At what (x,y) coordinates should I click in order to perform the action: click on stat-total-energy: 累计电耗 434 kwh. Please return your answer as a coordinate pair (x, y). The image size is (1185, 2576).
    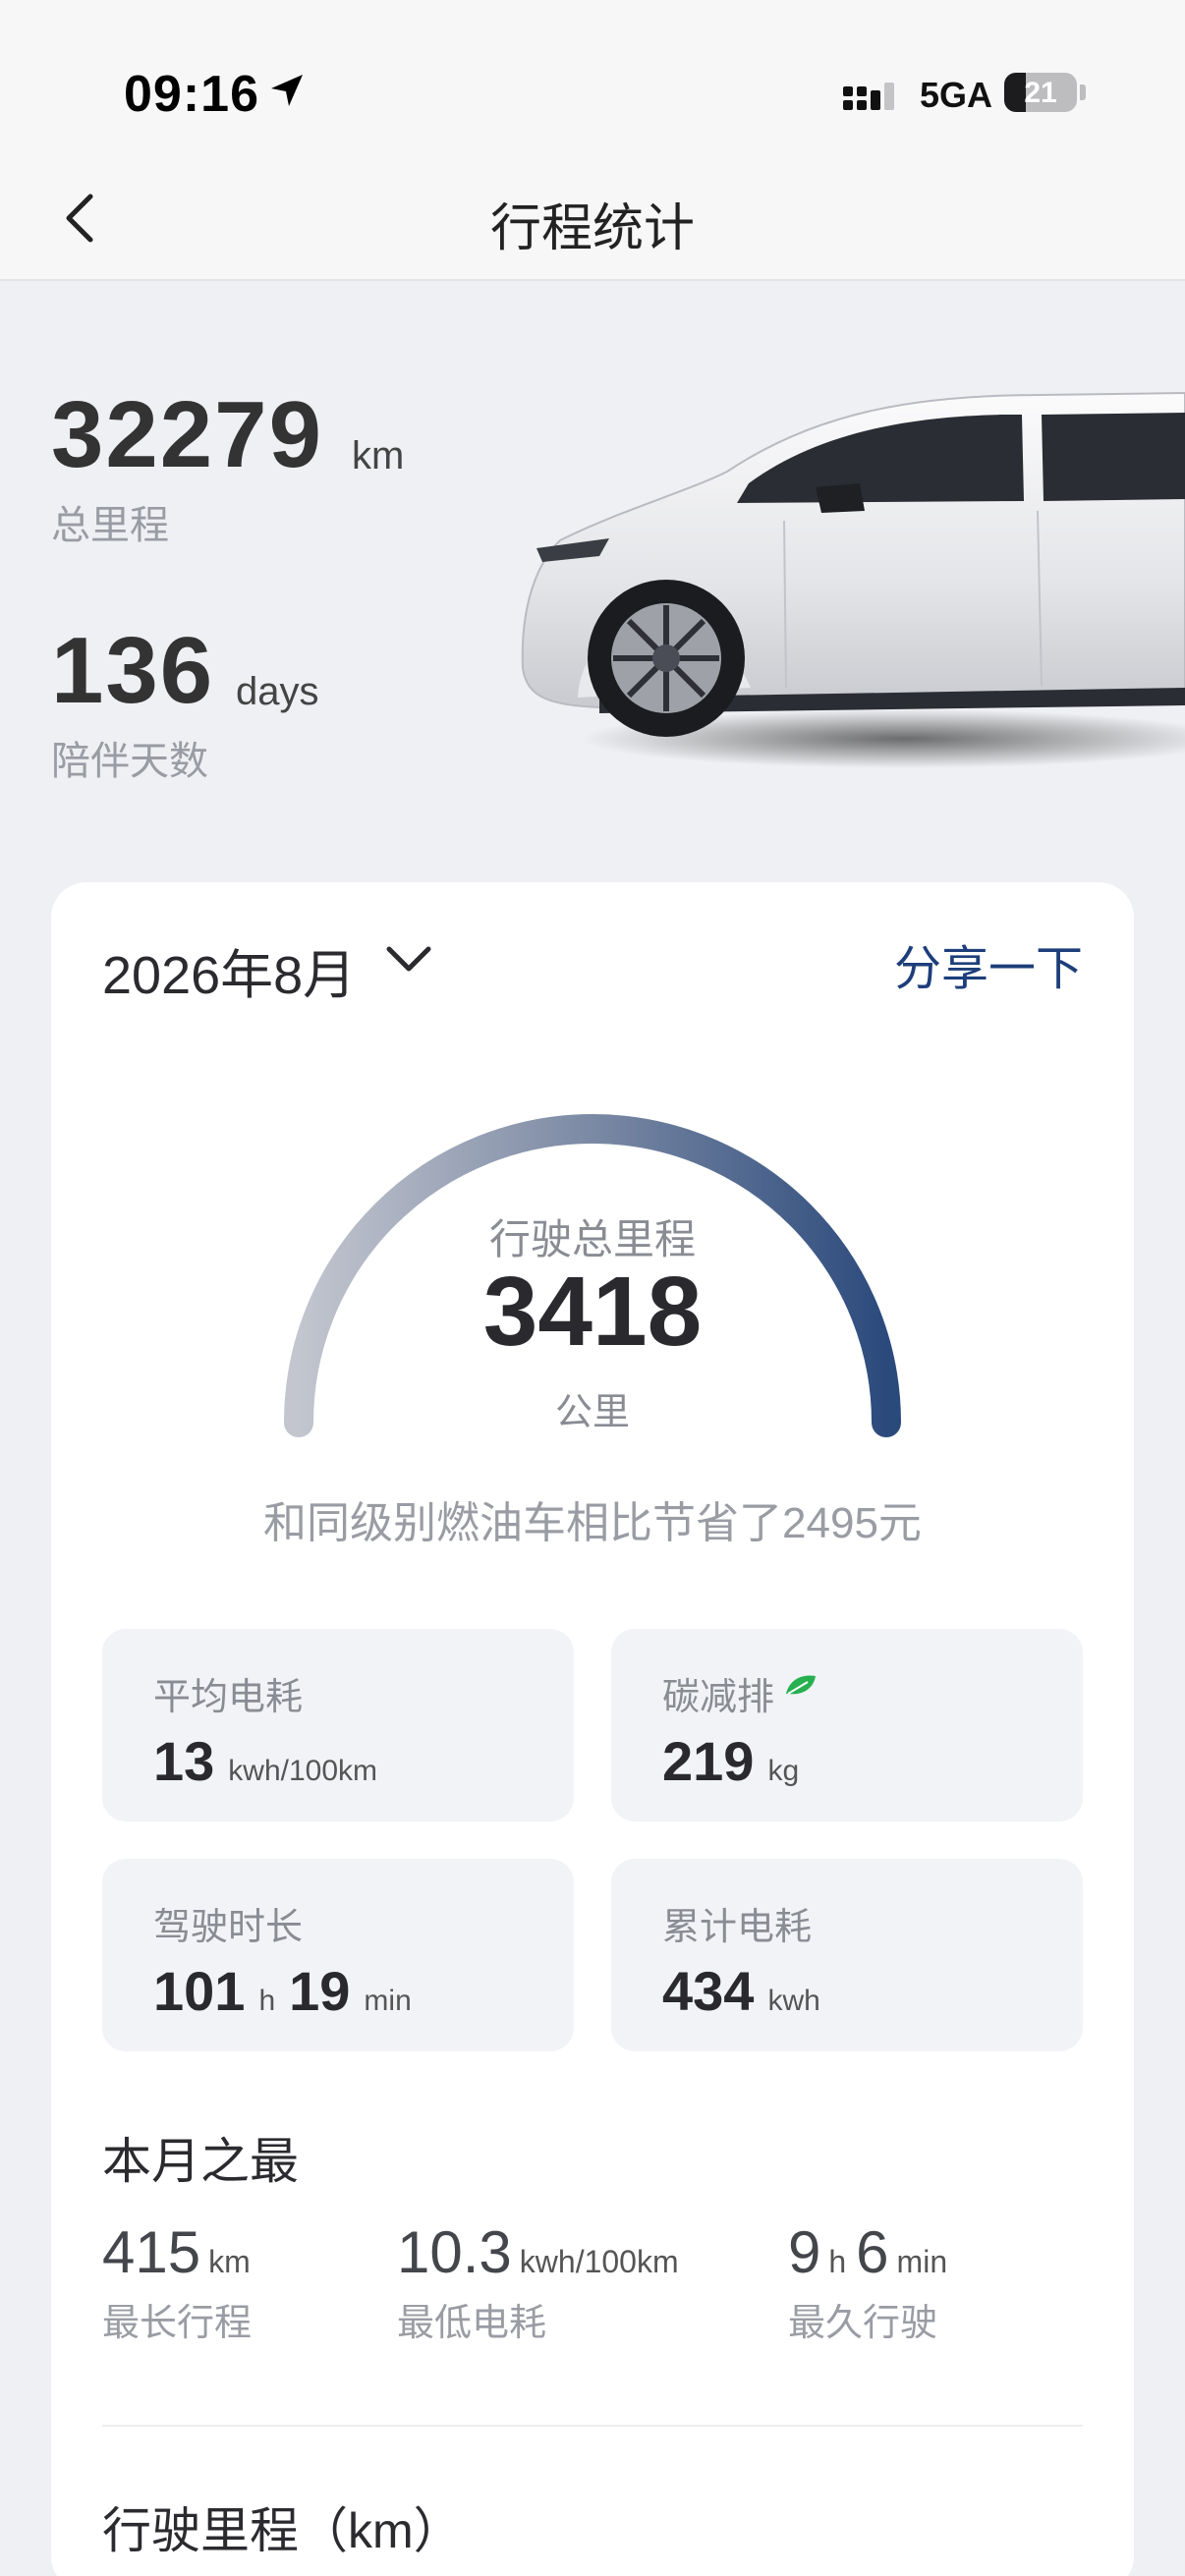
    Looking at the image, I should click on (847, 1955).